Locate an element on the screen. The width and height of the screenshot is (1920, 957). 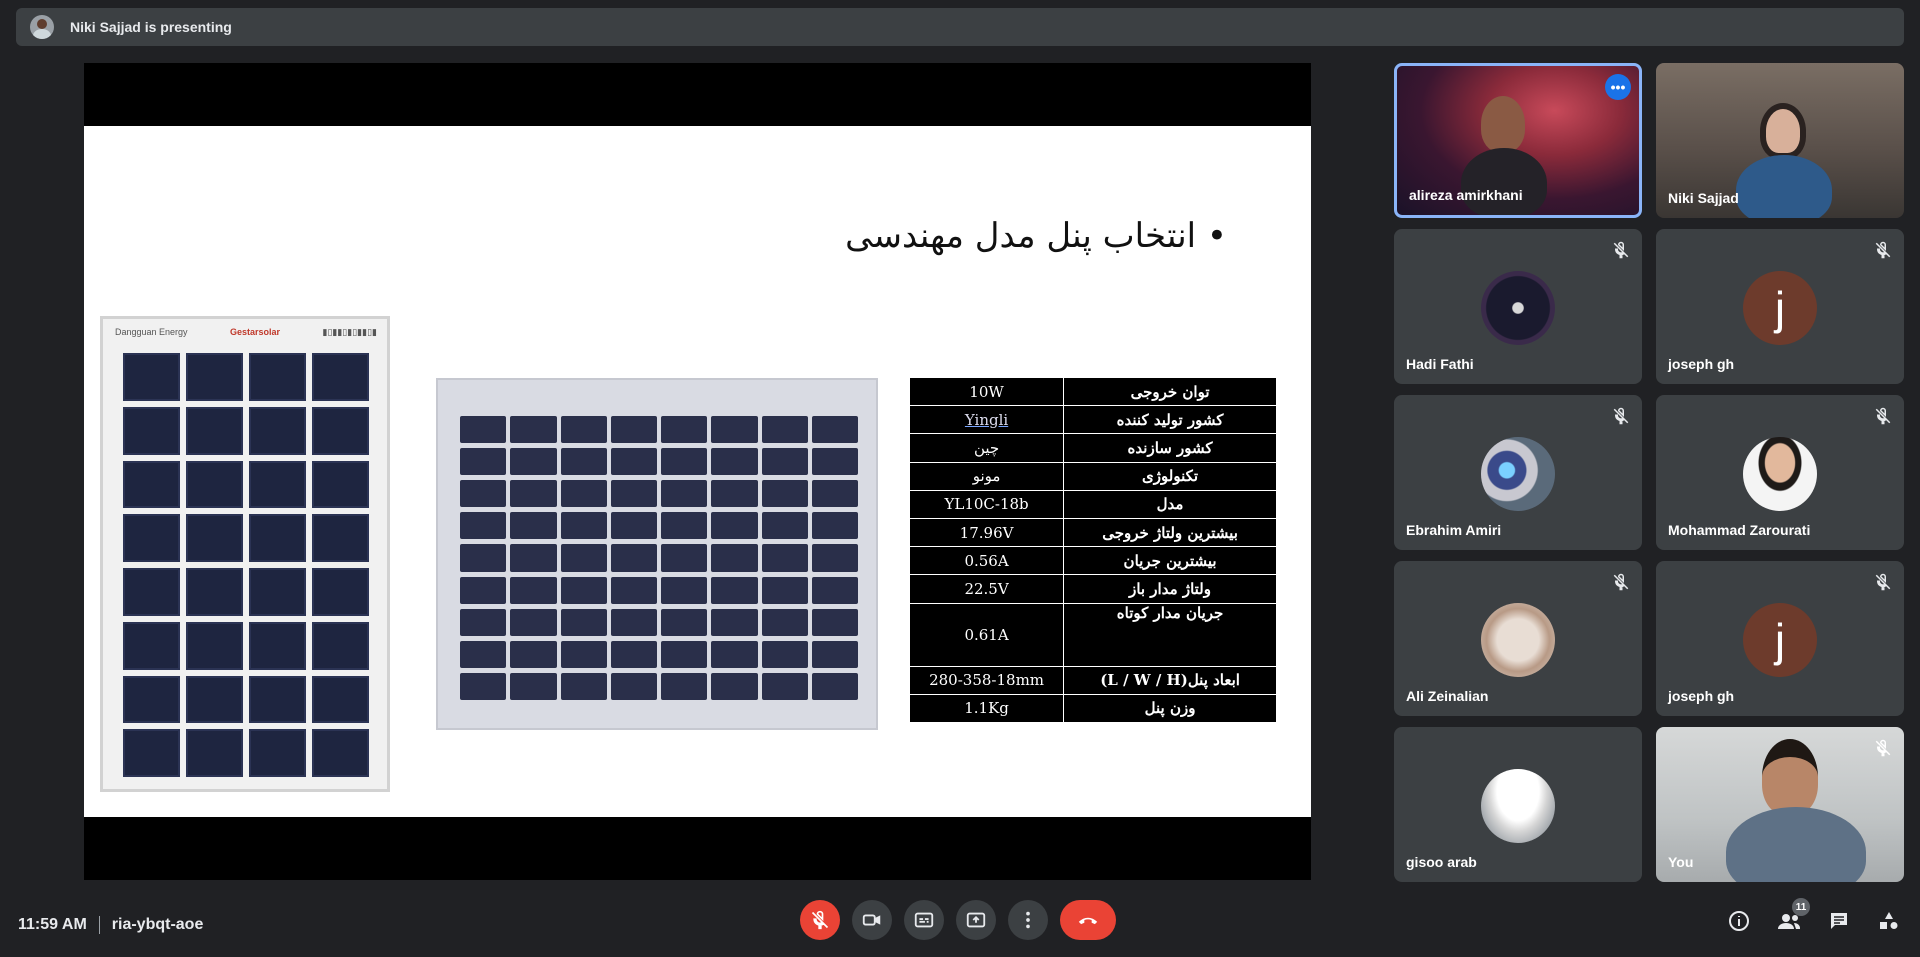
more-options-button is located at coordinates (1028, 920).